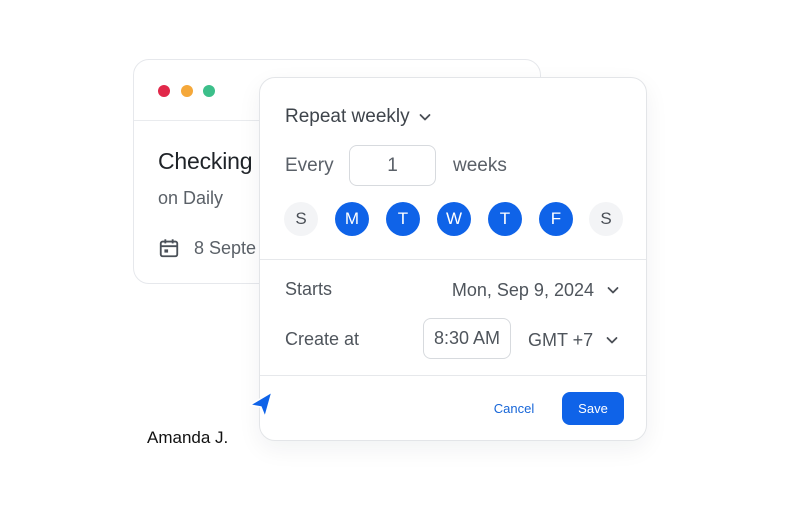  What do you see at coordinates (454, 219) in the screenshot?
I see `day-toggle-wednesday: W` at bounding box center [454, 219].